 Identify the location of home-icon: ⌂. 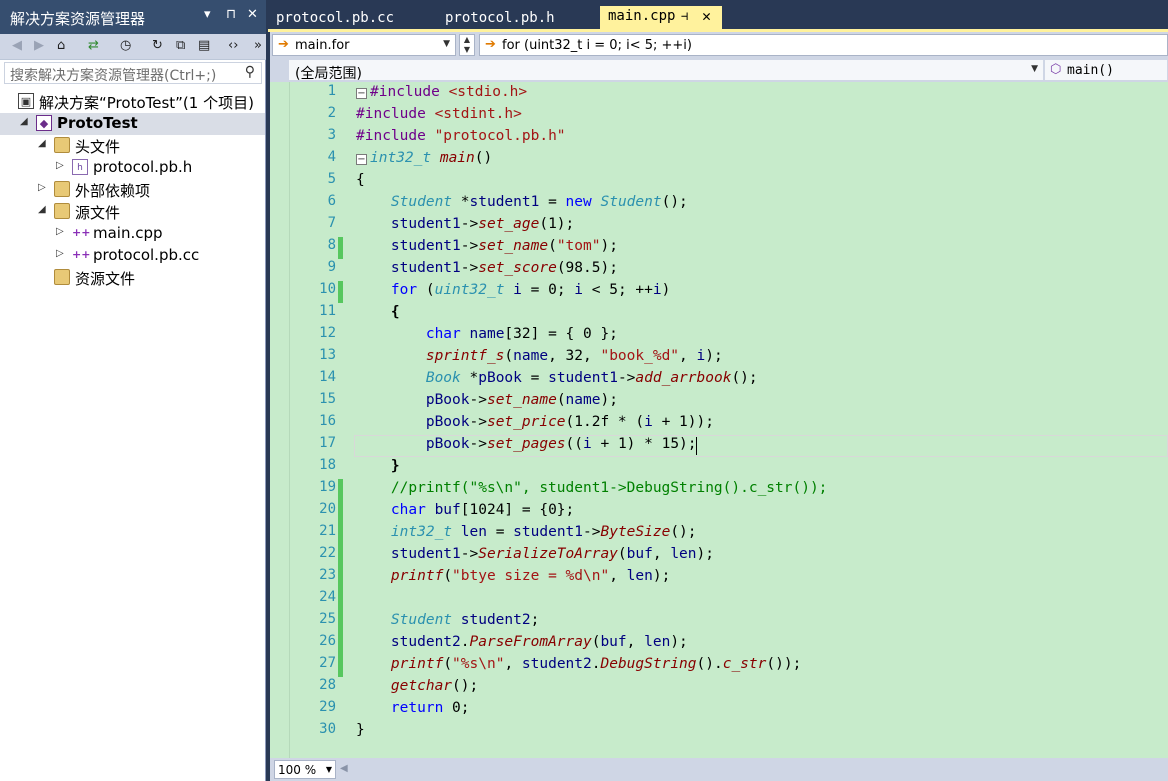
(61, 45).